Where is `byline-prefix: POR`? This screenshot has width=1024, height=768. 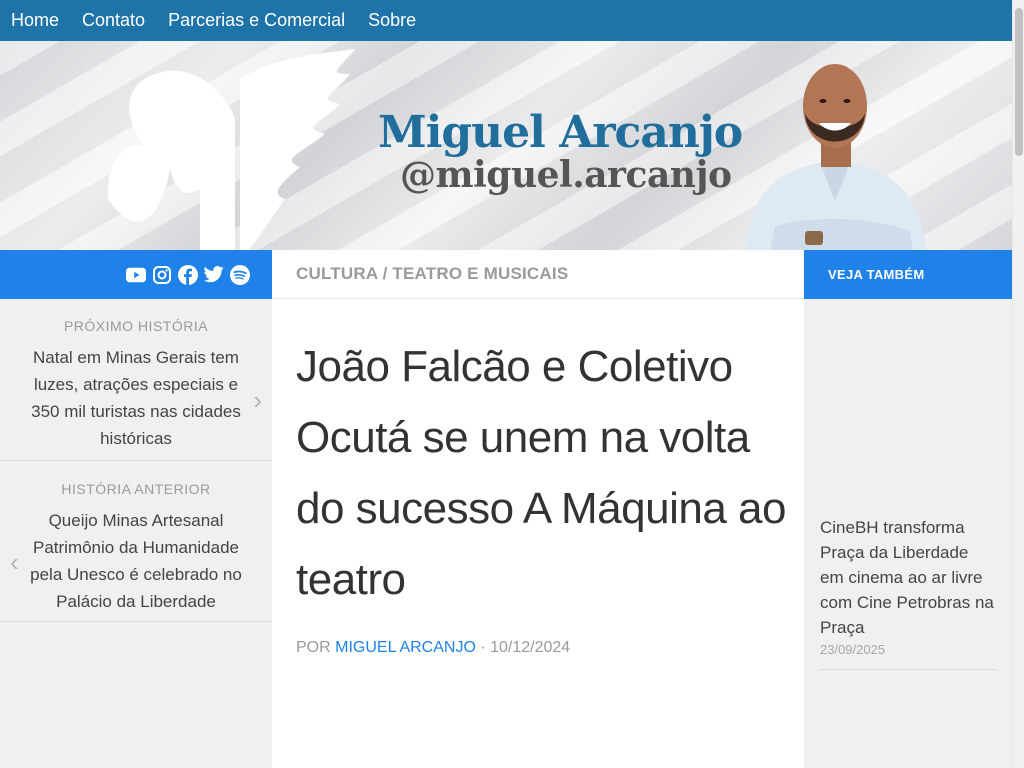
byline-prefix: POR is located at coordinates (313, 647).